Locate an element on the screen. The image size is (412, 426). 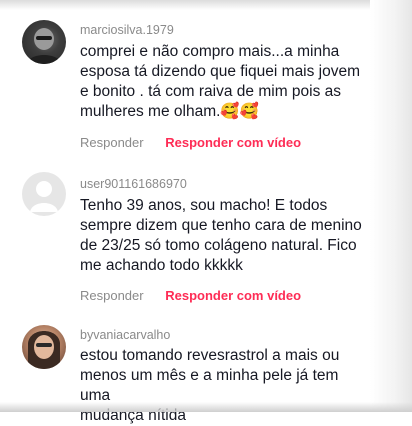
default-avatar is located at coordinates (44, 194).